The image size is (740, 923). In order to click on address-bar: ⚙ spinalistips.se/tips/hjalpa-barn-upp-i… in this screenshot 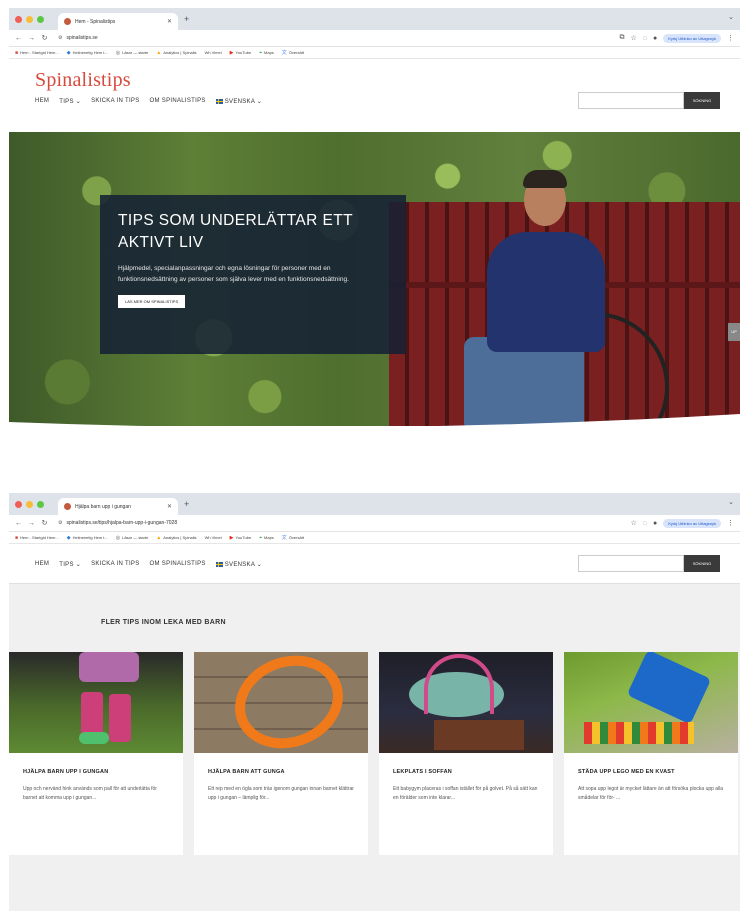, I will do `click(339, 523)`.